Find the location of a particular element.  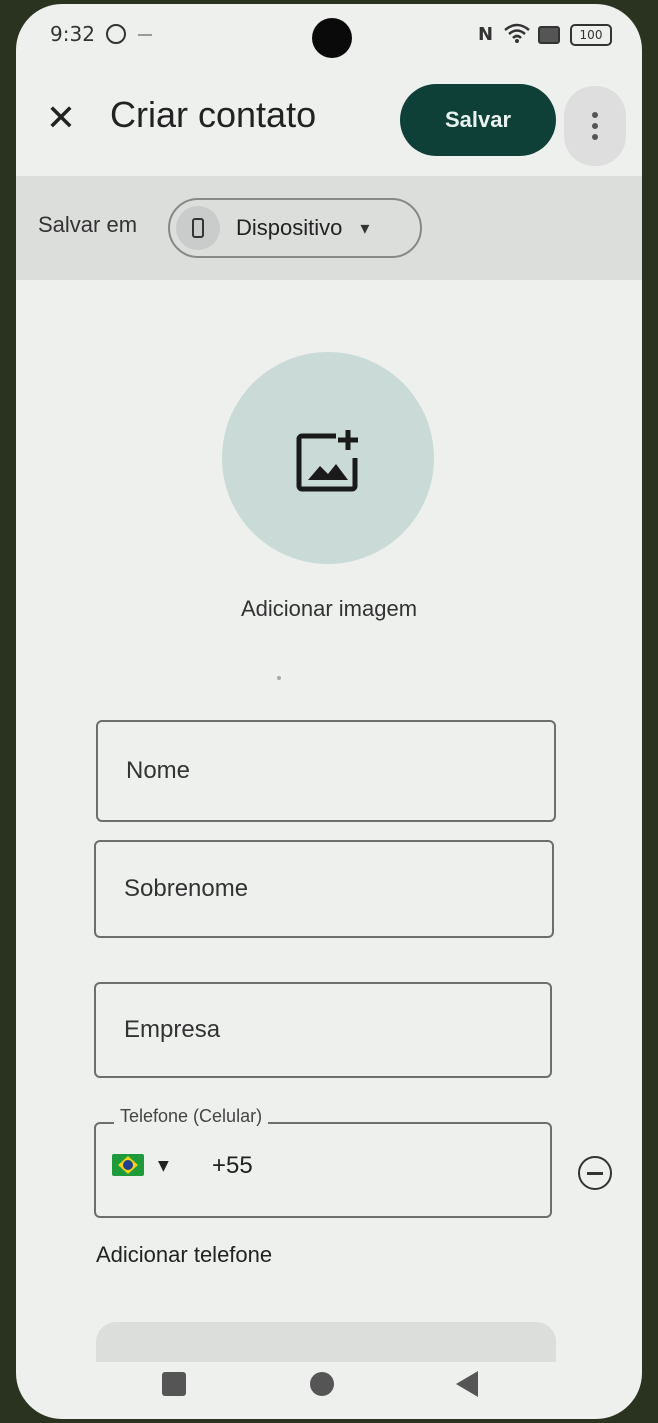

home-button is located at coordinates (322, 1384).